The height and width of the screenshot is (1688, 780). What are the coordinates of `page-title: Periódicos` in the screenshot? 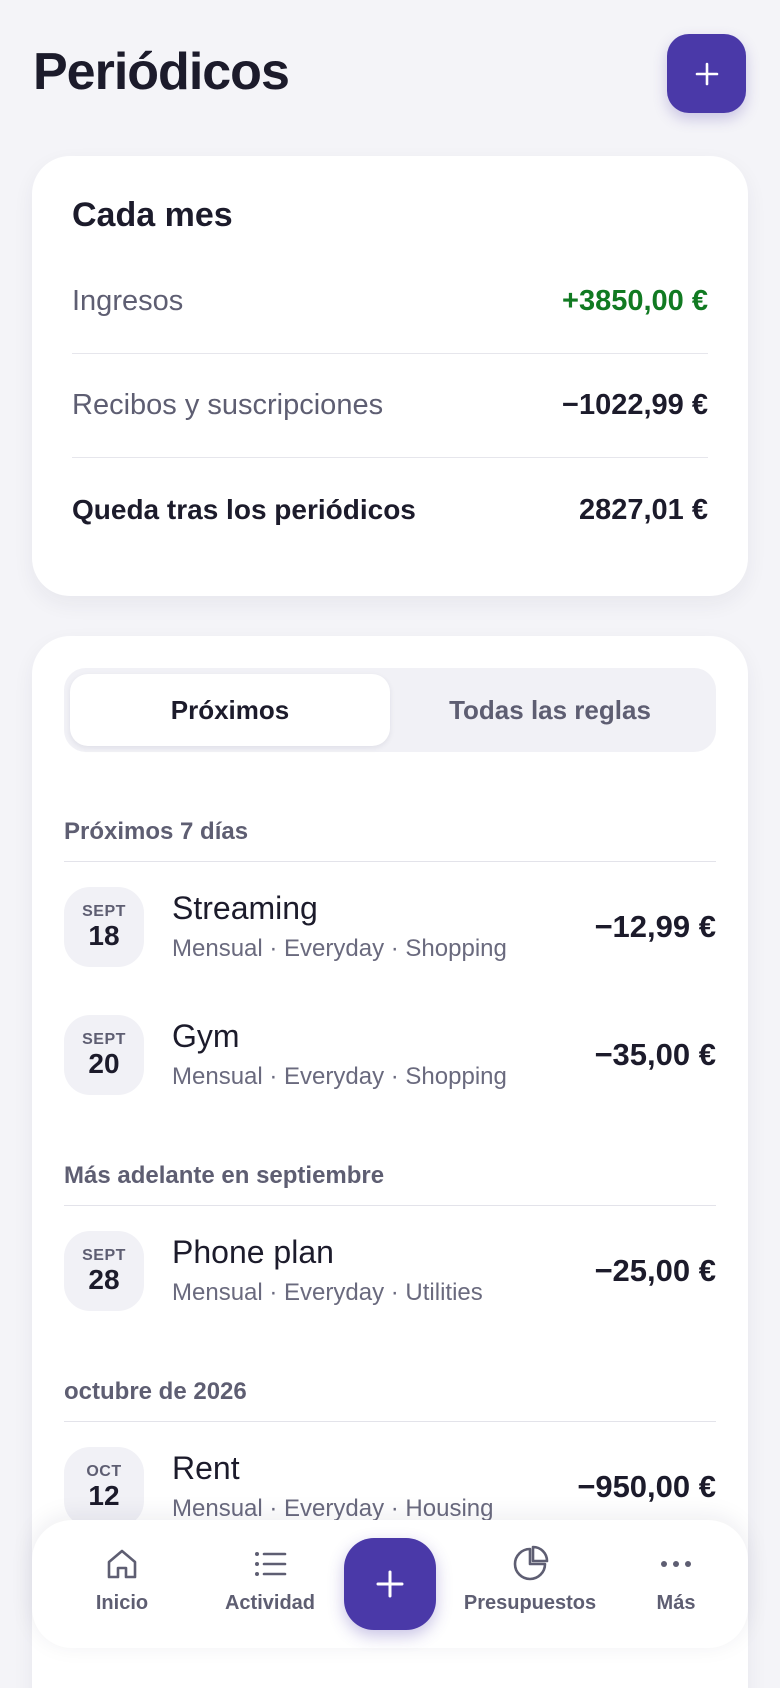 It's located at (161, 72).